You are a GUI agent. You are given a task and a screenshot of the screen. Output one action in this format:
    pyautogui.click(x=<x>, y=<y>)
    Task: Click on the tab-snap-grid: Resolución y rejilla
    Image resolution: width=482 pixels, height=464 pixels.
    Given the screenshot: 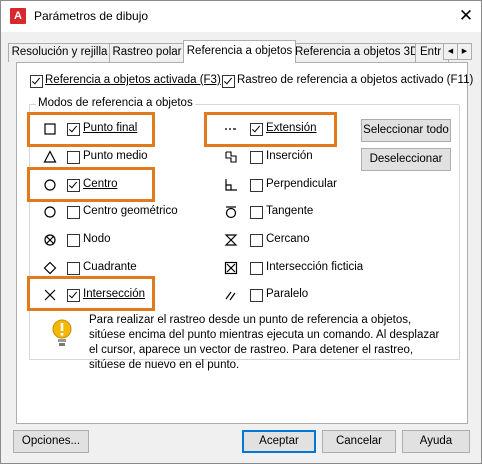 What is the action you would take?
    pyautogui.click(x=59, y=52)
    